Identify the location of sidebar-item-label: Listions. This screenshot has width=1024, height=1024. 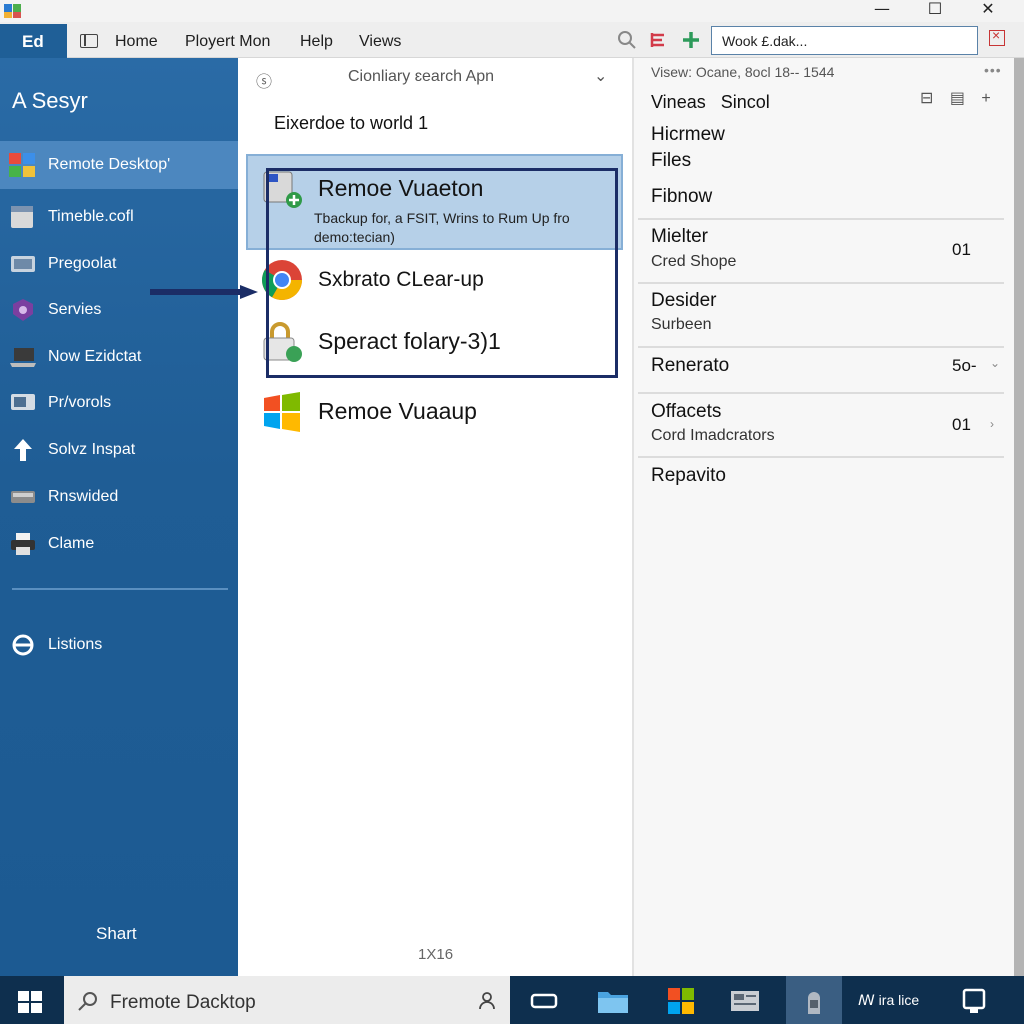
(75, 644).